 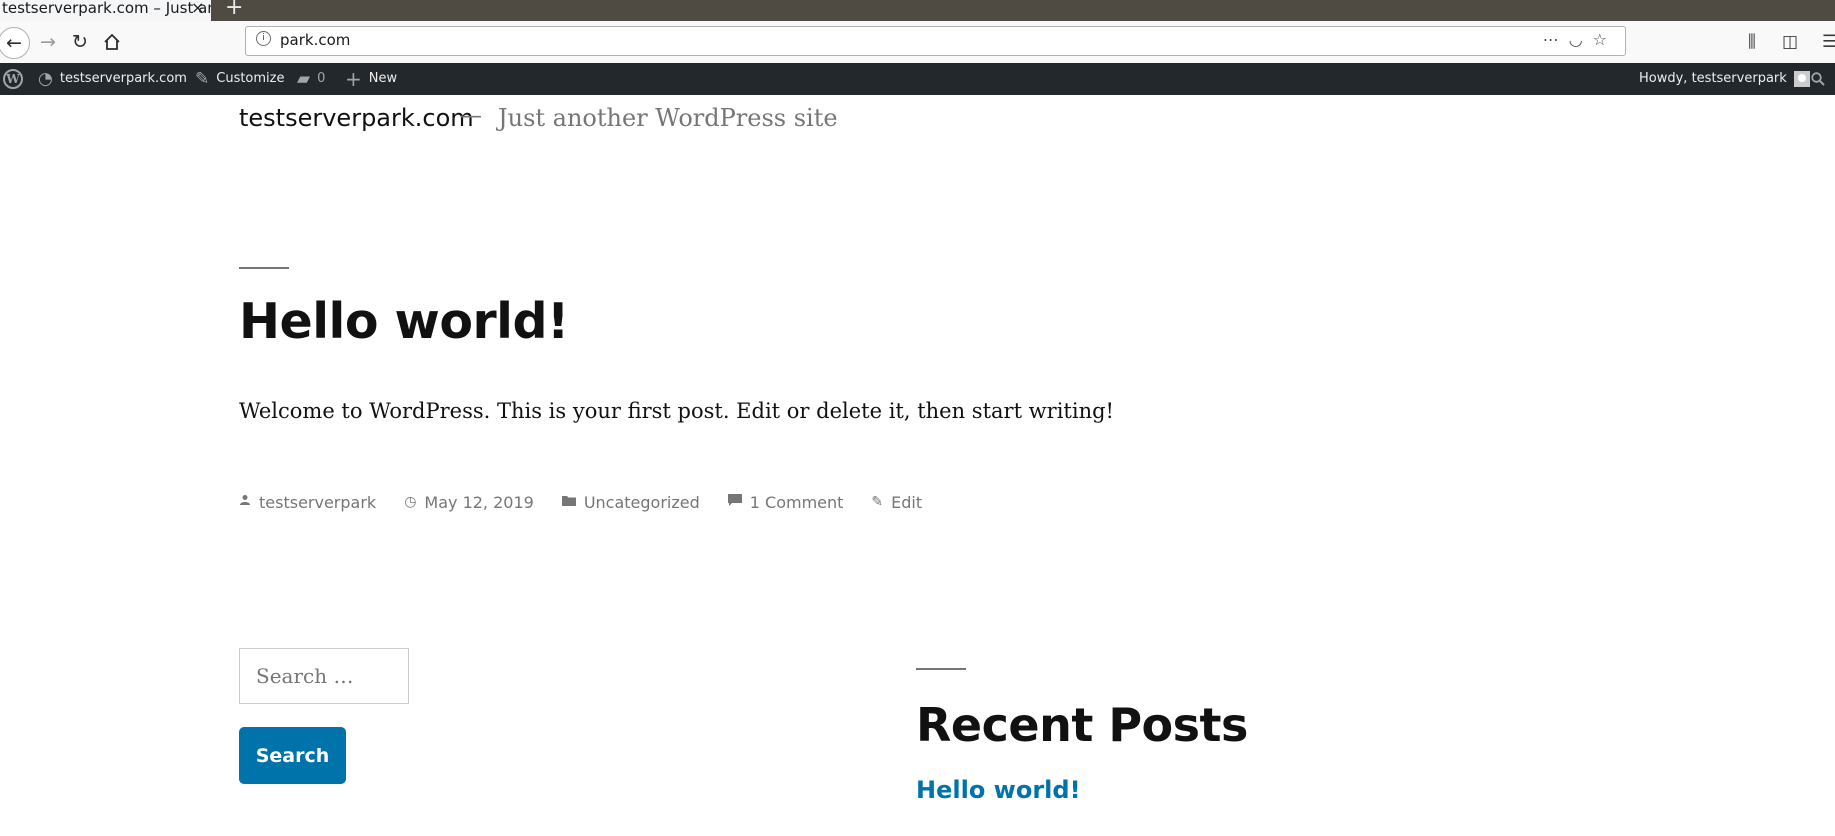 I want to click on pencil-icon: ✎, so click(x=877, y=502).